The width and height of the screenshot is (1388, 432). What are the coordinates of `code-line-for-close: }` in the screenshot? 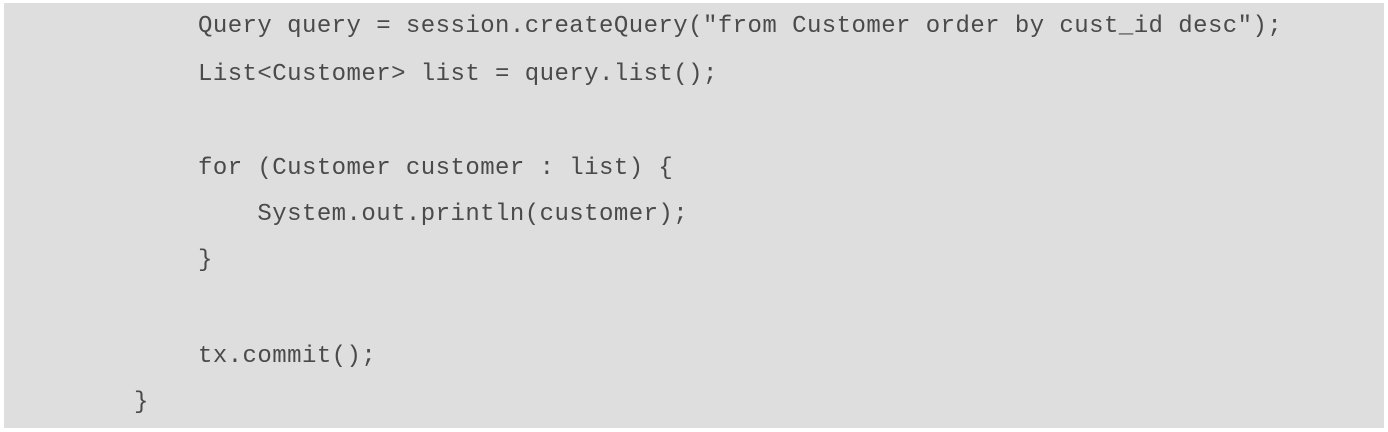 It's located at (205, 260).